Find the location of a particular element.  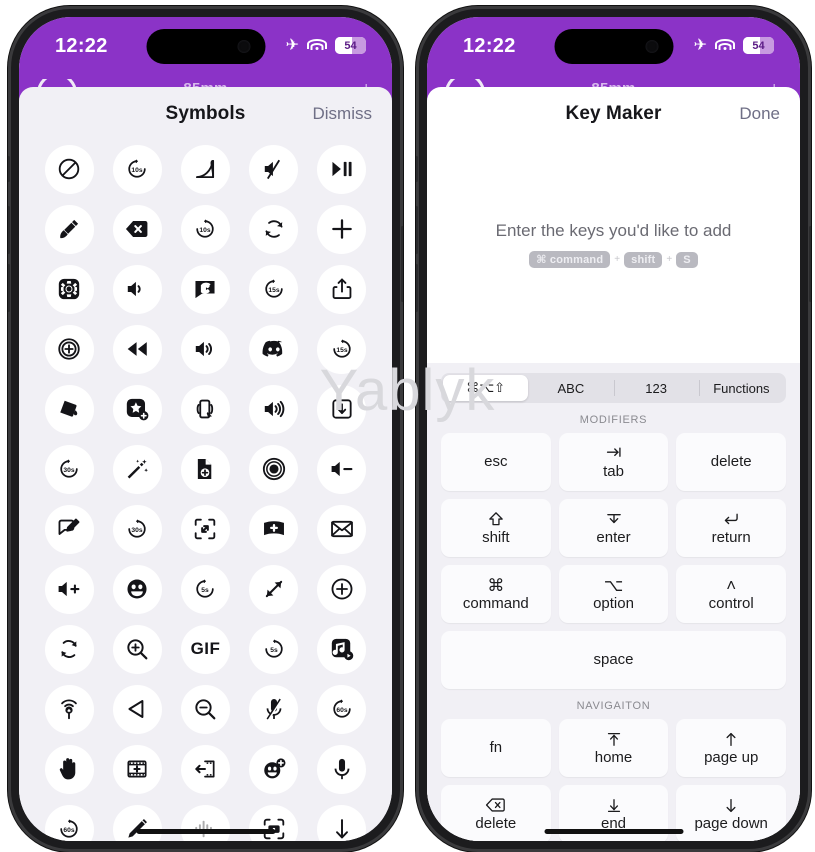

film-plus-icon is located at coordinates (137, 769).